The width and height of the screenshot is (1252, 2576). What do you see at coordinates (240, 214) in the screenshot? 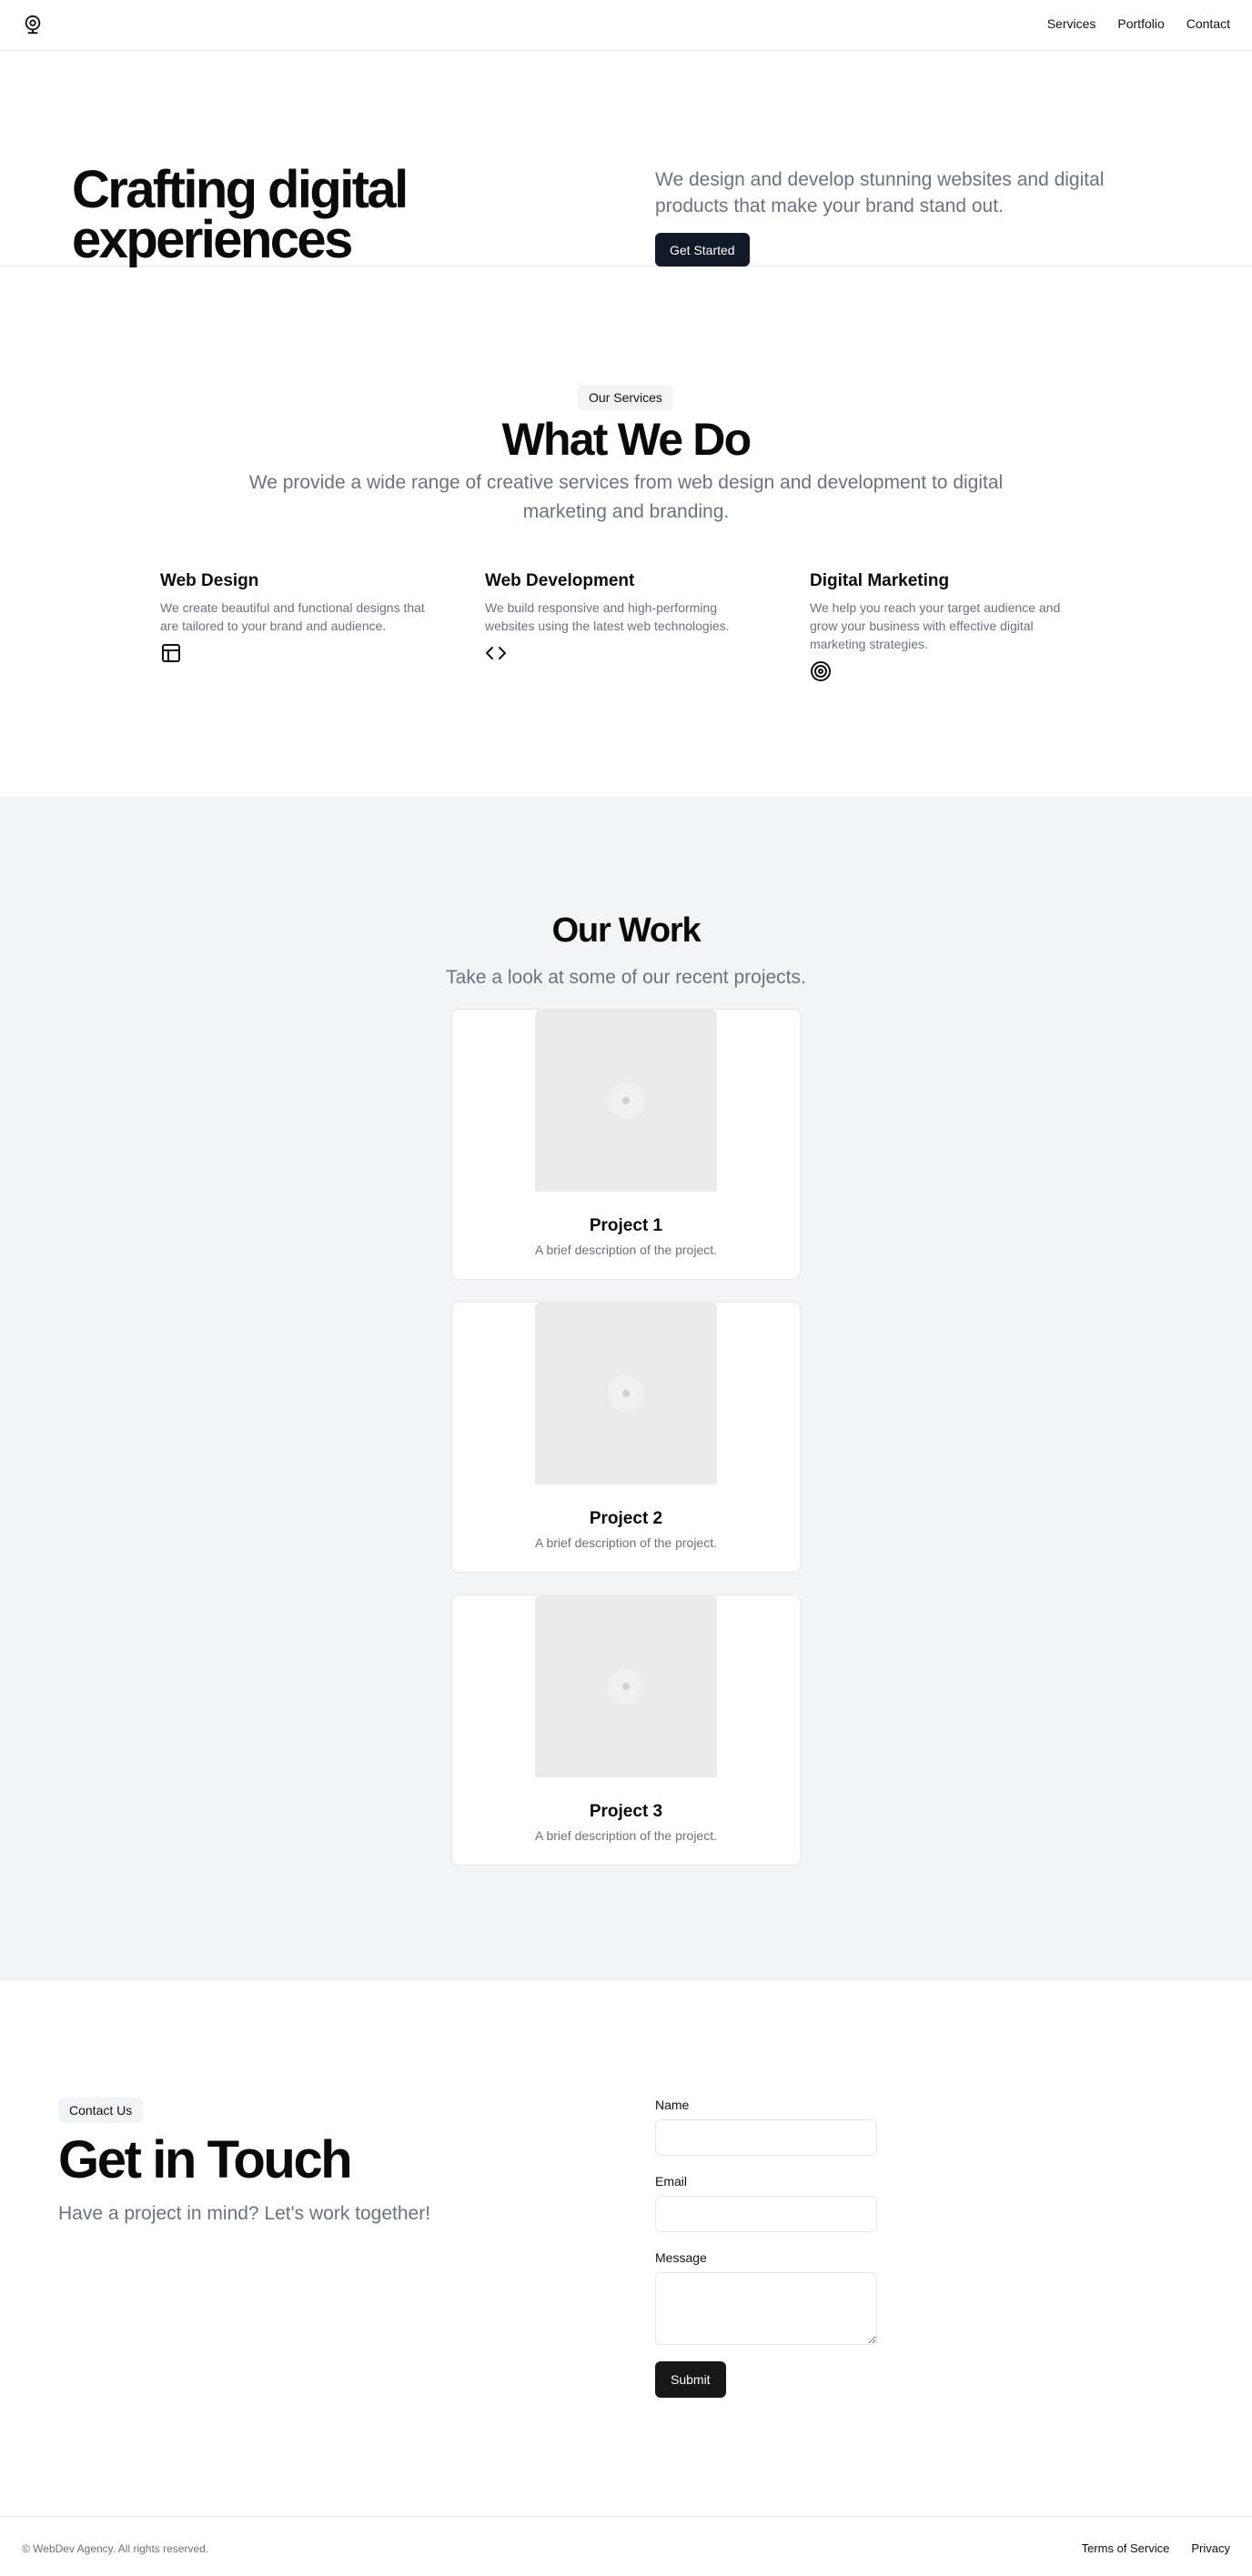
I see `hero-title: Crafting digital experiences` at bounding box center [240, 214].